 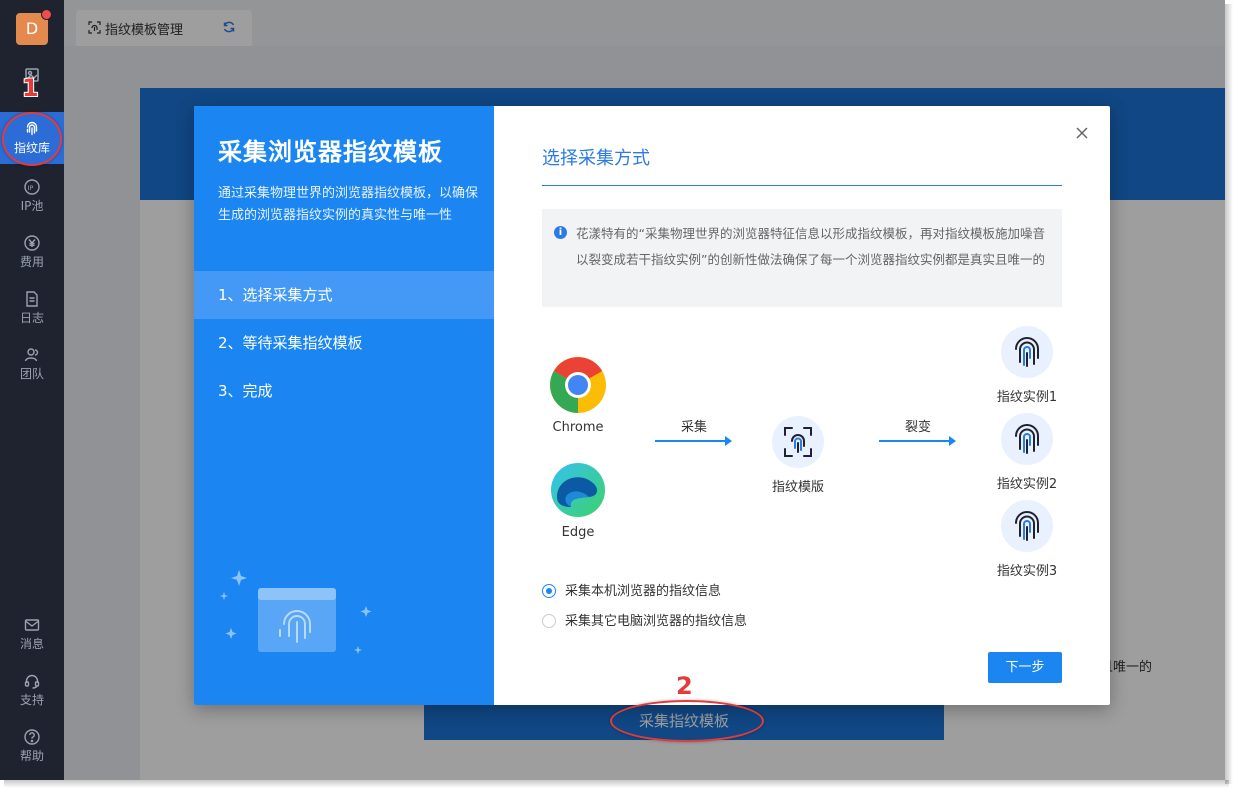 What do you see at coordinates (30, 88) in the screenshot?
I see `annotation-marker-1: 1` at bounding box center [30, 88].